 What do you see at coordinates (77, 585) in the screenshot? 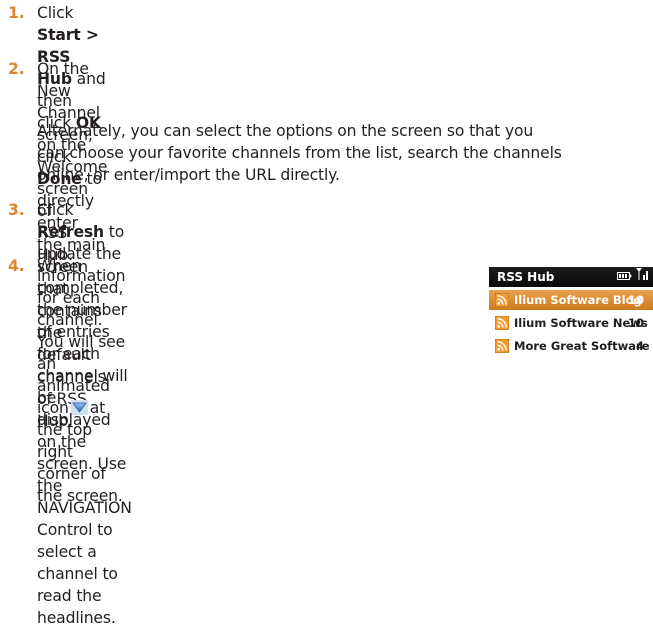
I see `step-4-line-4: select a channel to read the headlines.` at bounding box center [77, 585].